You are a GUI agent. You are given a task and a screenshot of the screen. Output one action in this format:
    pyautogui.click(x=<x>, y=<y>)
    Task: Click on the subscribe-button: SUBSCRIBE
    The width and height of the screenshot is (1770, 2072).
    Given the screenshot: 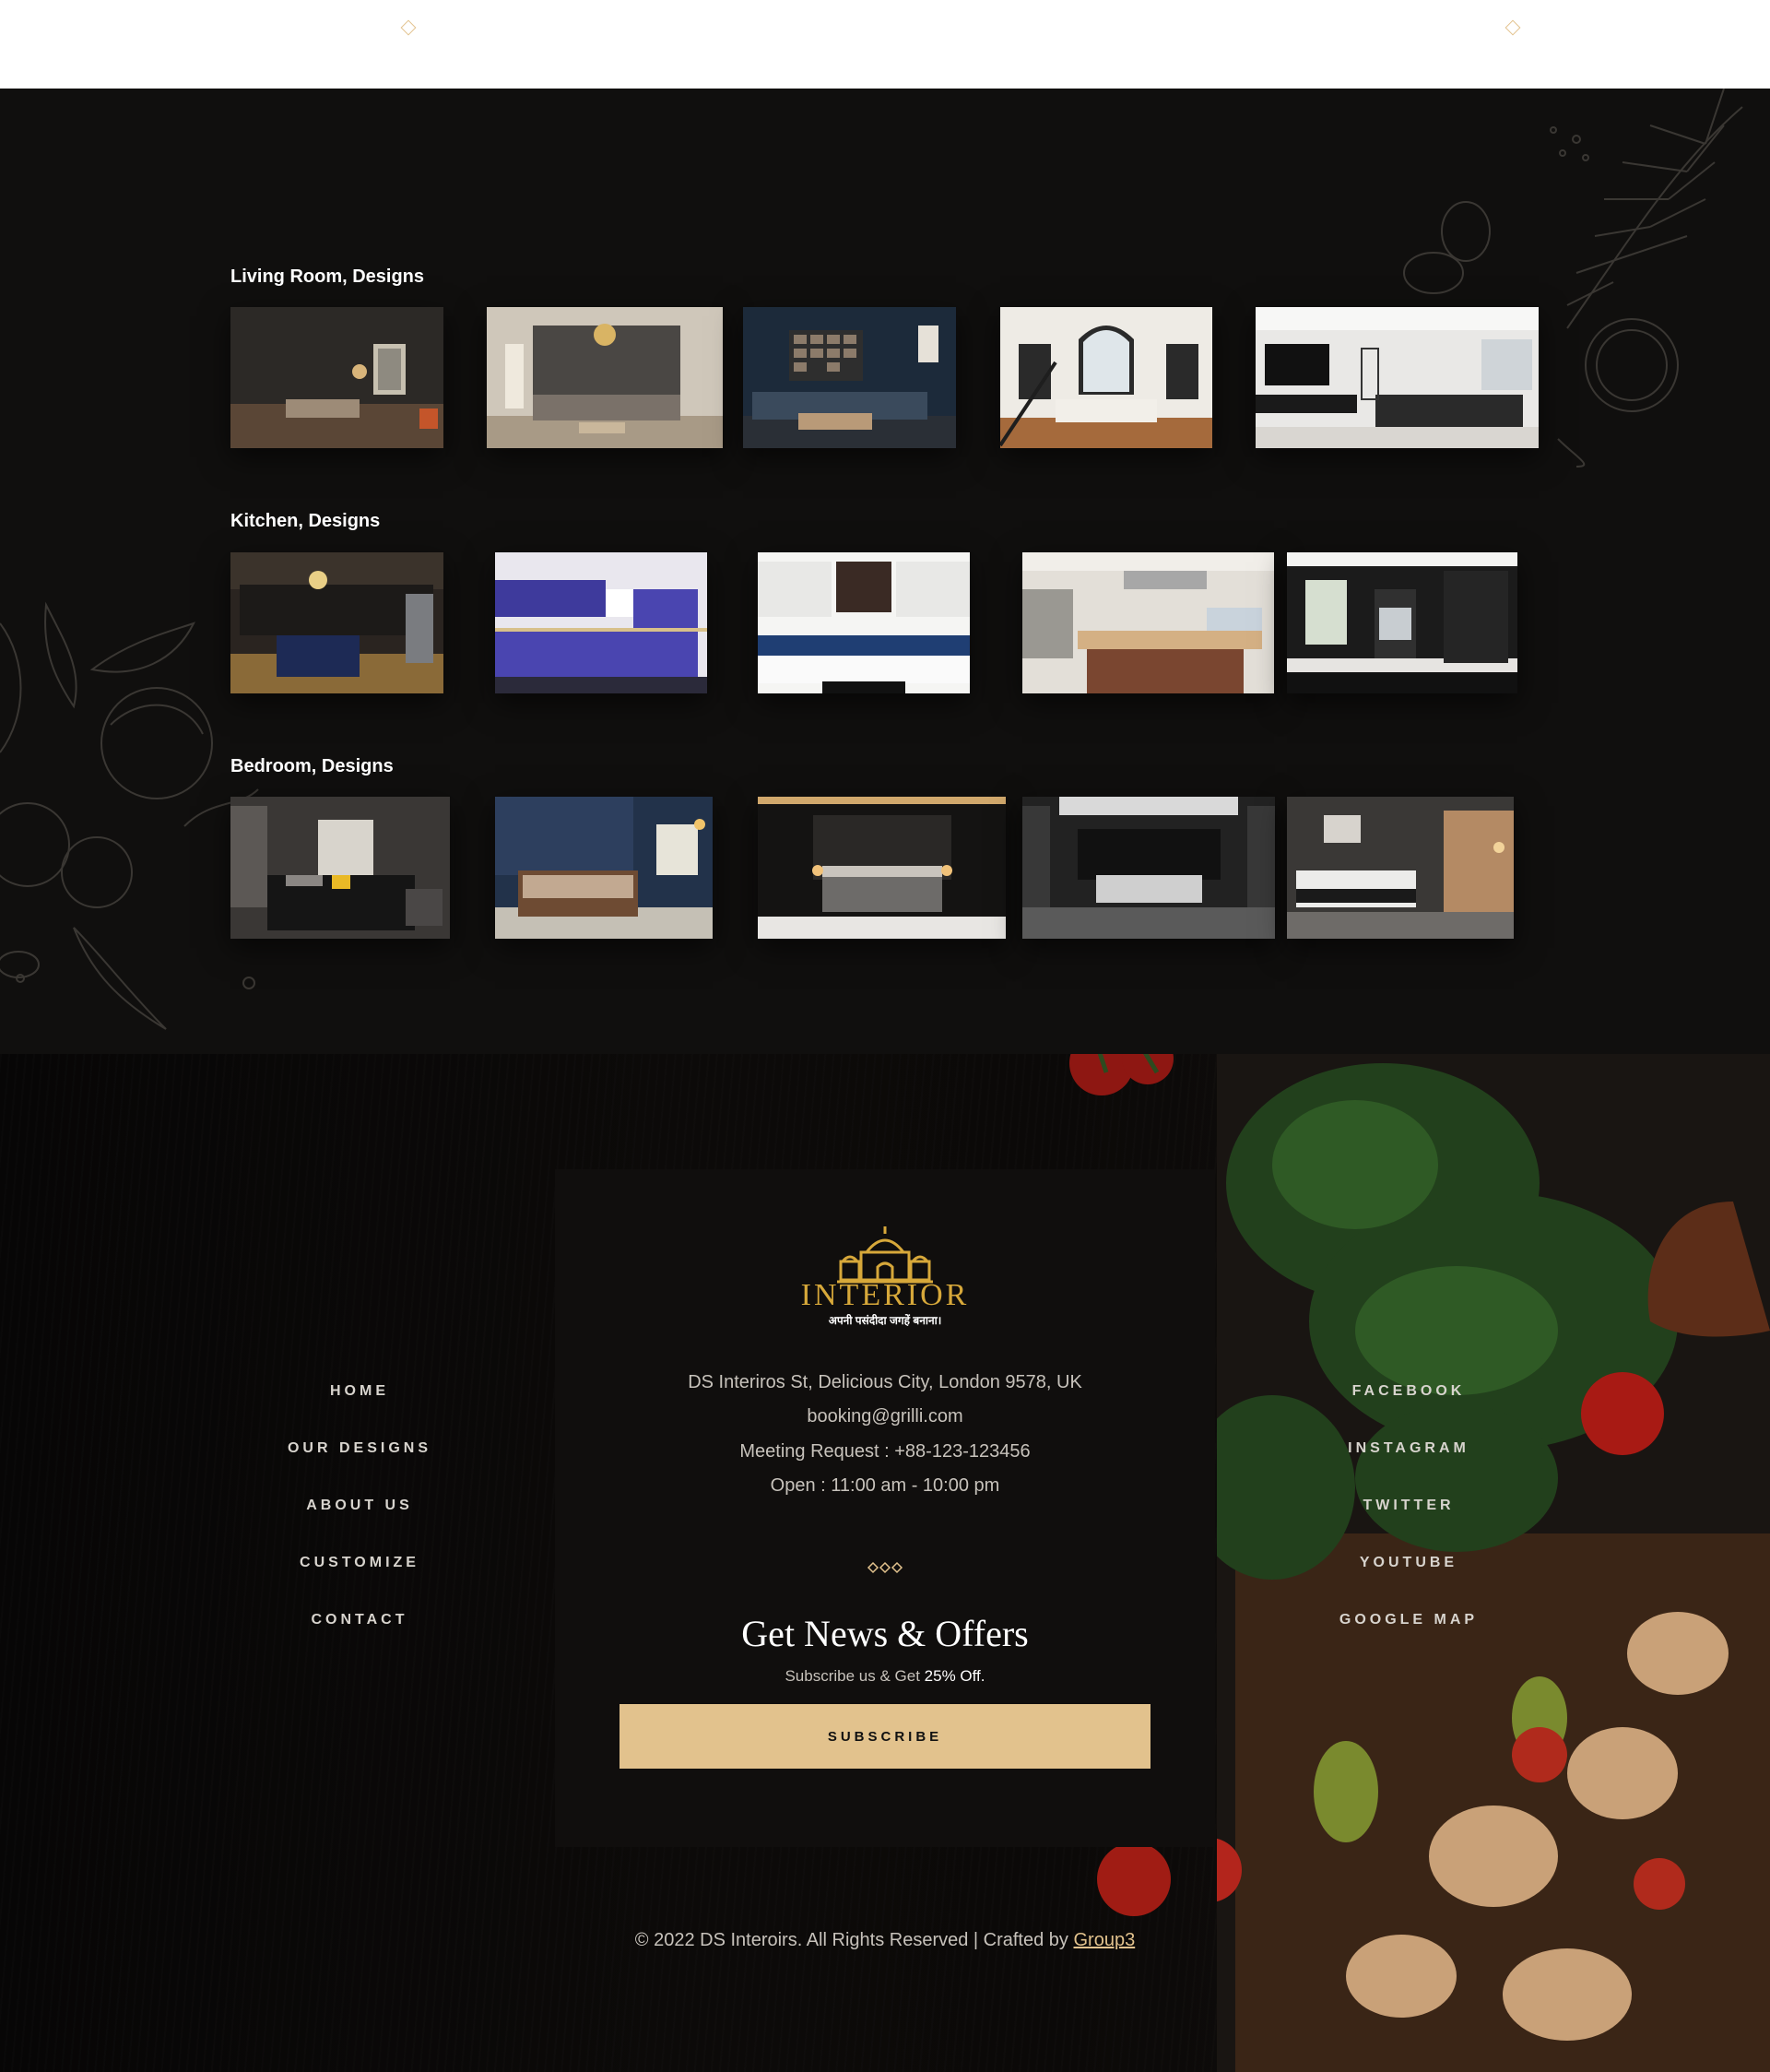 What is the action you would take?
    pyautogui.click(x=885, y=1736)
    